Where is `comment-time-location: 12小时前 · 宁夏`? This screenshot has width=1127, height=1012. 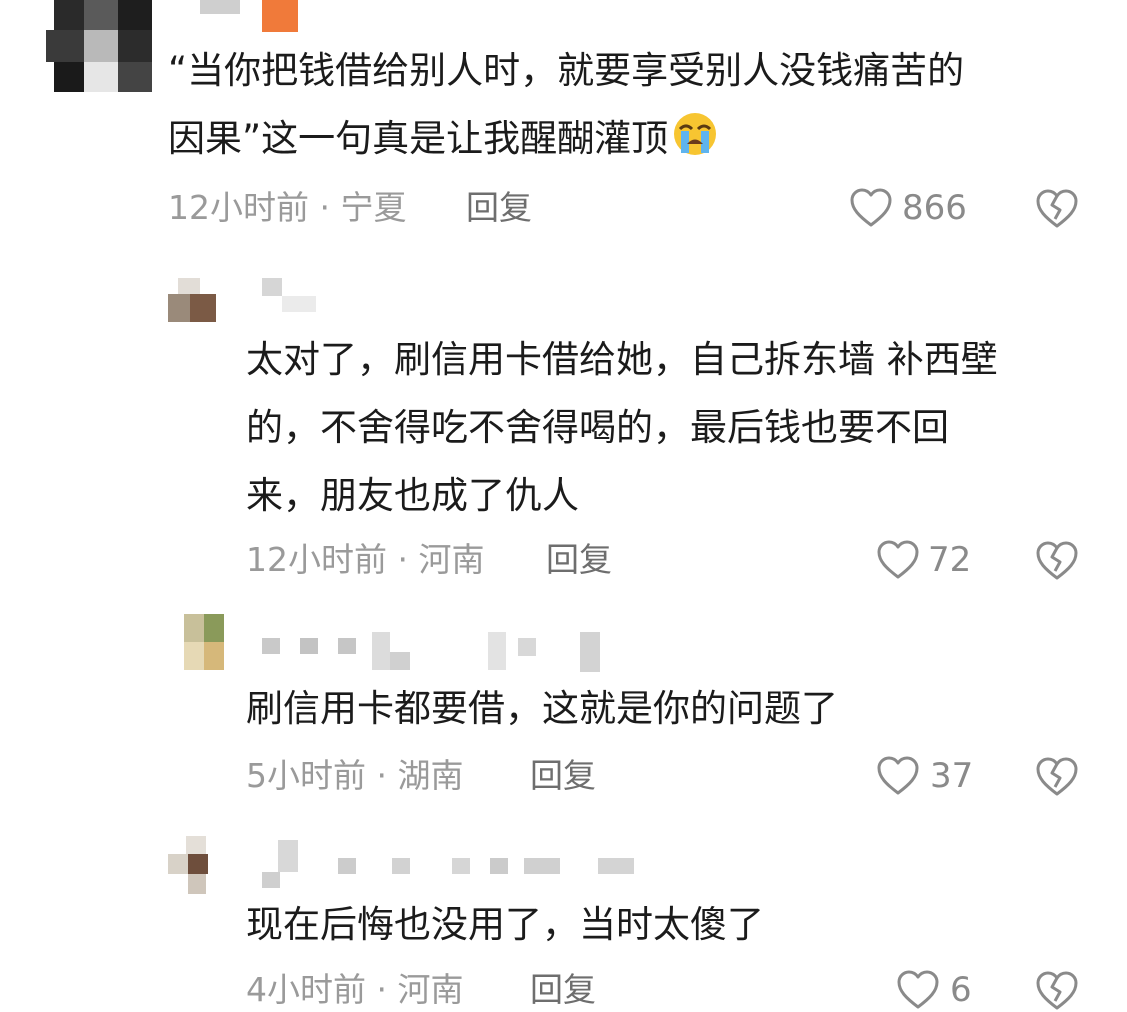 comment-time-location: 12小时前 · 宁夏 is located at coordinates (287, 207).